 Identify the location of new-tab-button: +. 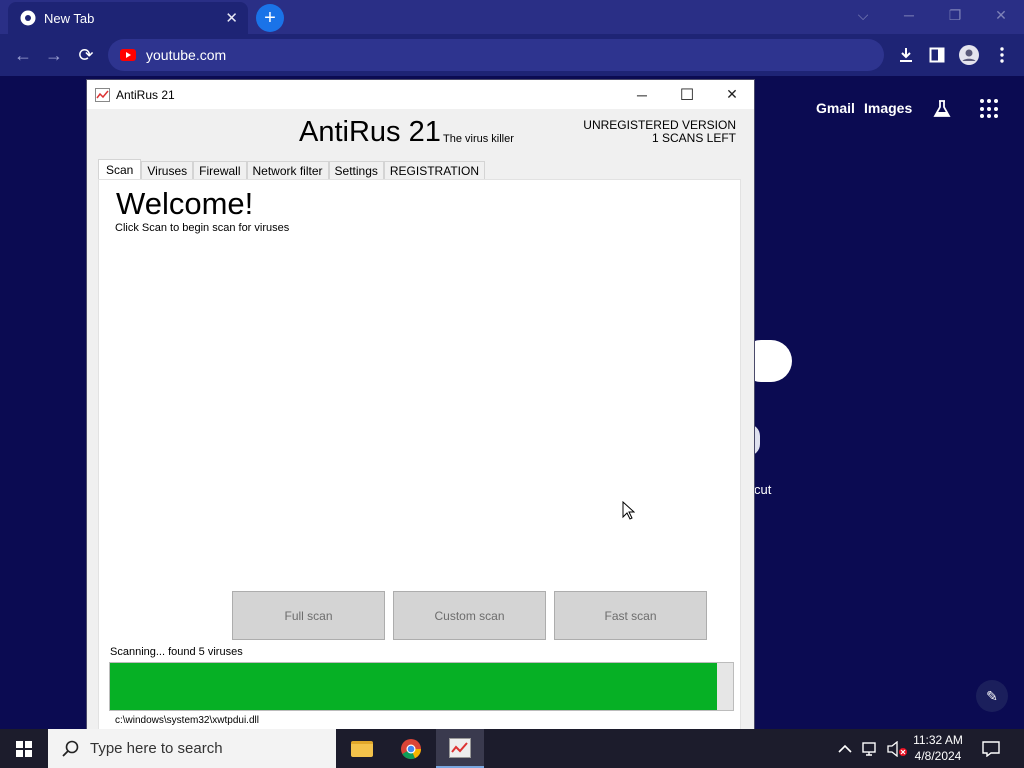
(270, 18).